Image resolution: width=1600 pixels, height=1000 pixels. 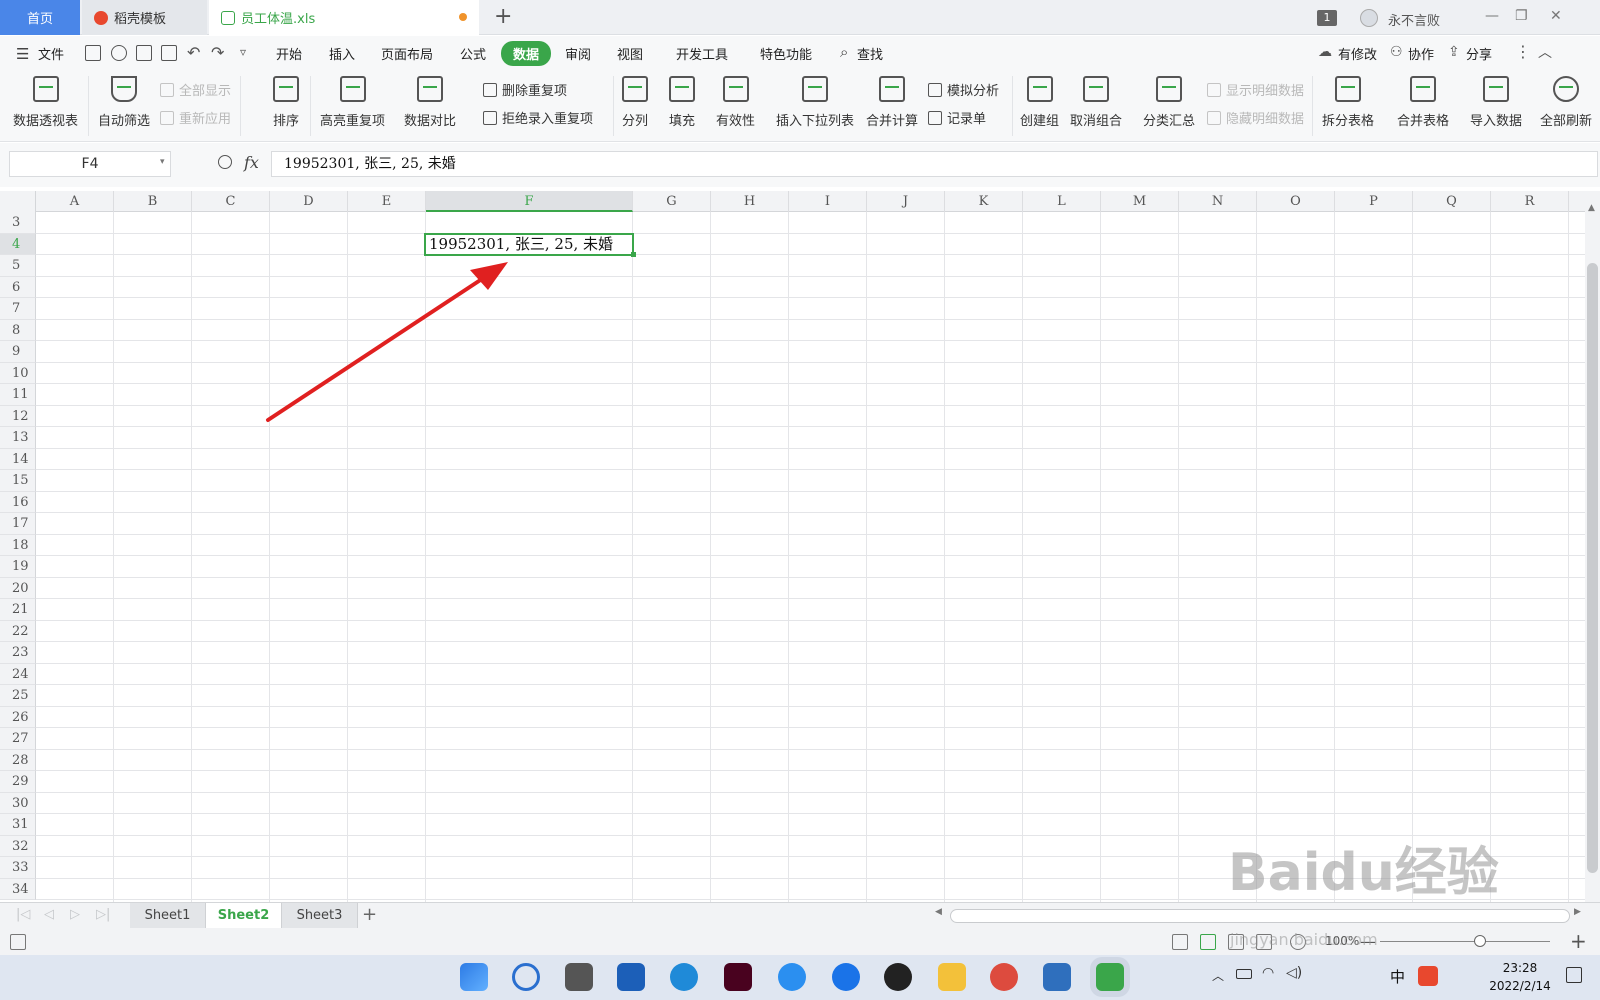 What do you see at coordinates (18, 416) in the screenshot?
I see `row-header-12: 12` at bounding box center [18, 416].